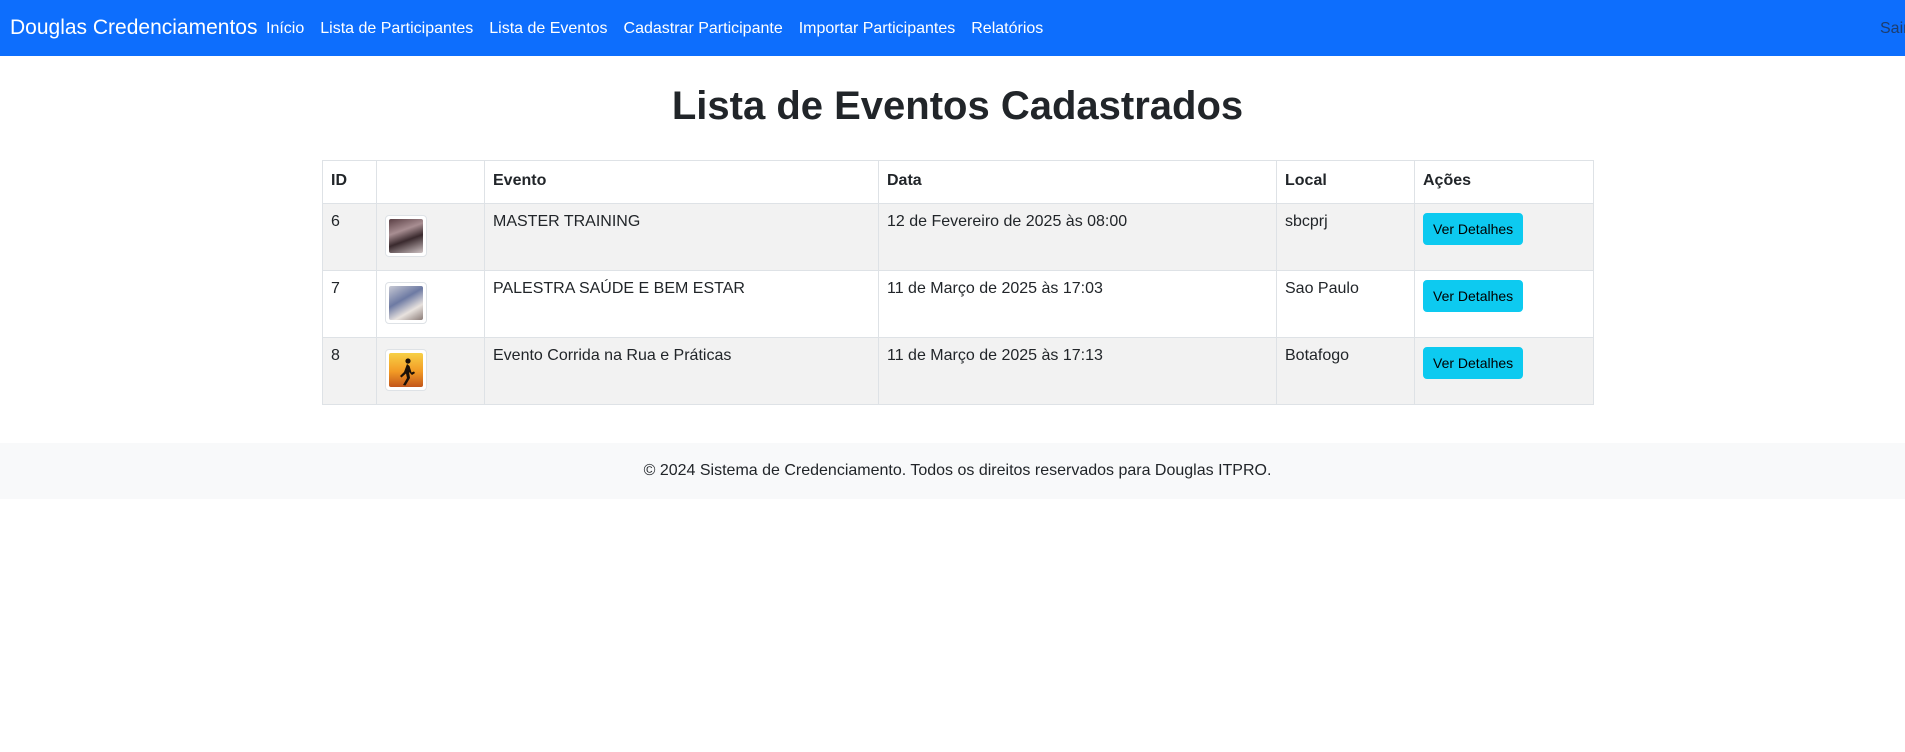 The image size is (1905, 752). I want to click on table-header-row: ID Evento Data Local Ações, so click(958, 182).